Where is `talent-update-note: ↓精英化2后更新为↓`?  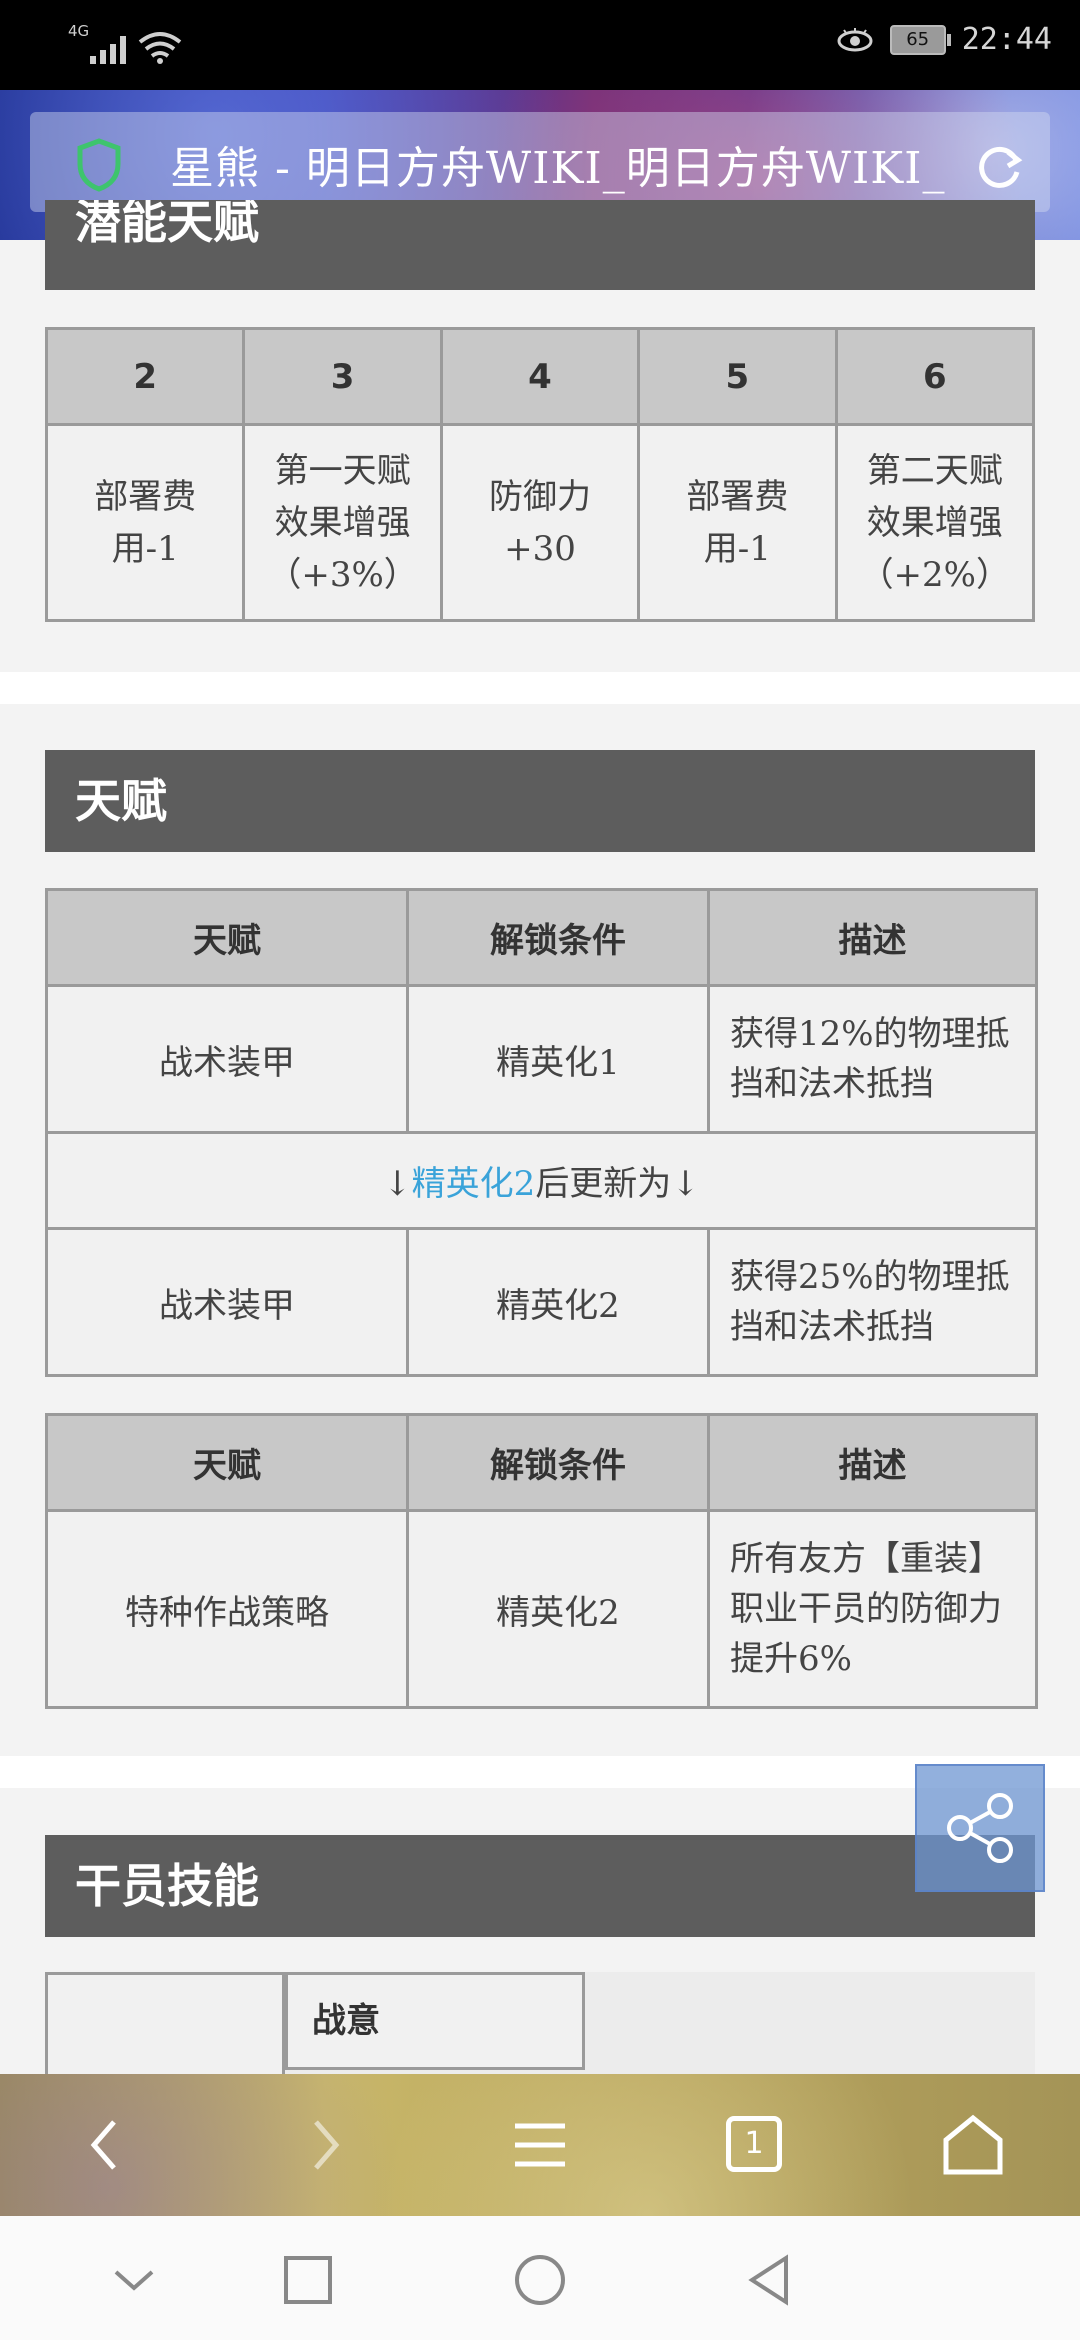
talent-update-note: ↓精英化2后更新为↓ is located at coordinates (541, 1180).